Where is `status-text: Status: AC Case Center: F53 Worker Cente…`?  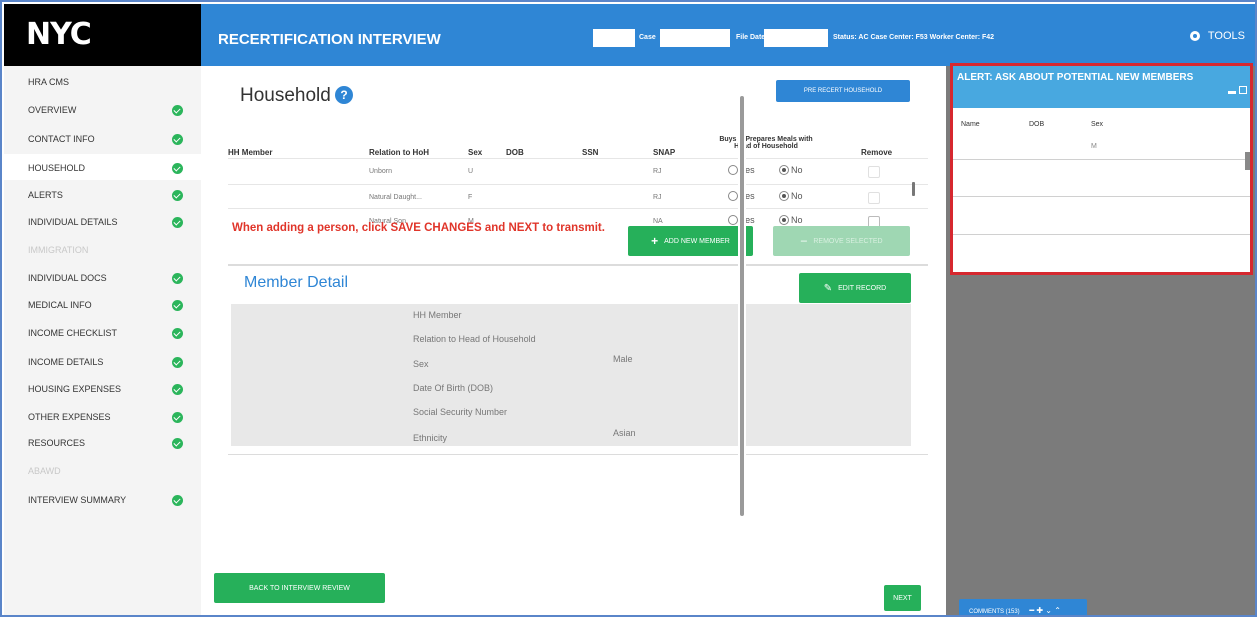
status-text: Status: AC Case Center: F53 Worker Cente… is located at coordinates (914, 37).